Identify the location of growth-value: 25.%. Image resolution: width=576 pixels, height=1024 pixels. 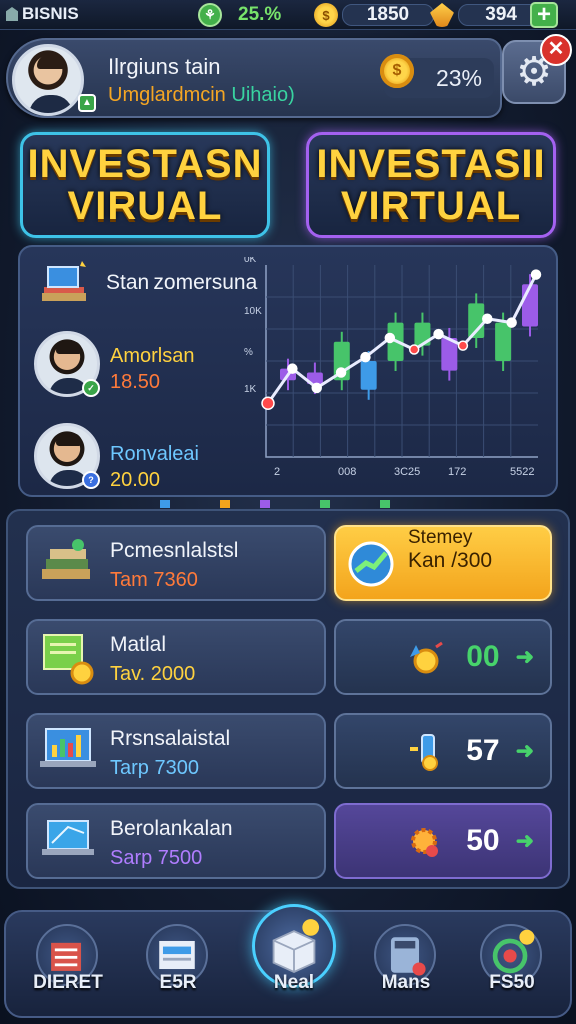
(260, 14).